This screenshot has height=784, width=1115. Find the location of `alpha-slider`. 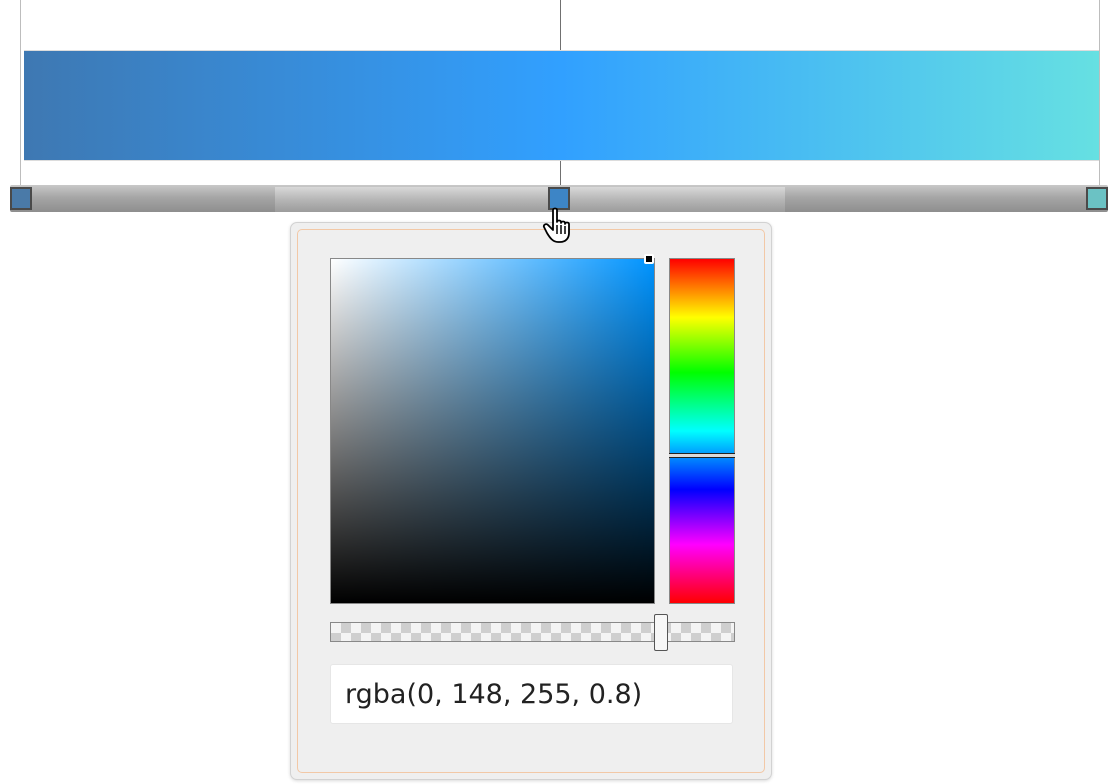

alpha-slider is located at coordinates (532, 632).